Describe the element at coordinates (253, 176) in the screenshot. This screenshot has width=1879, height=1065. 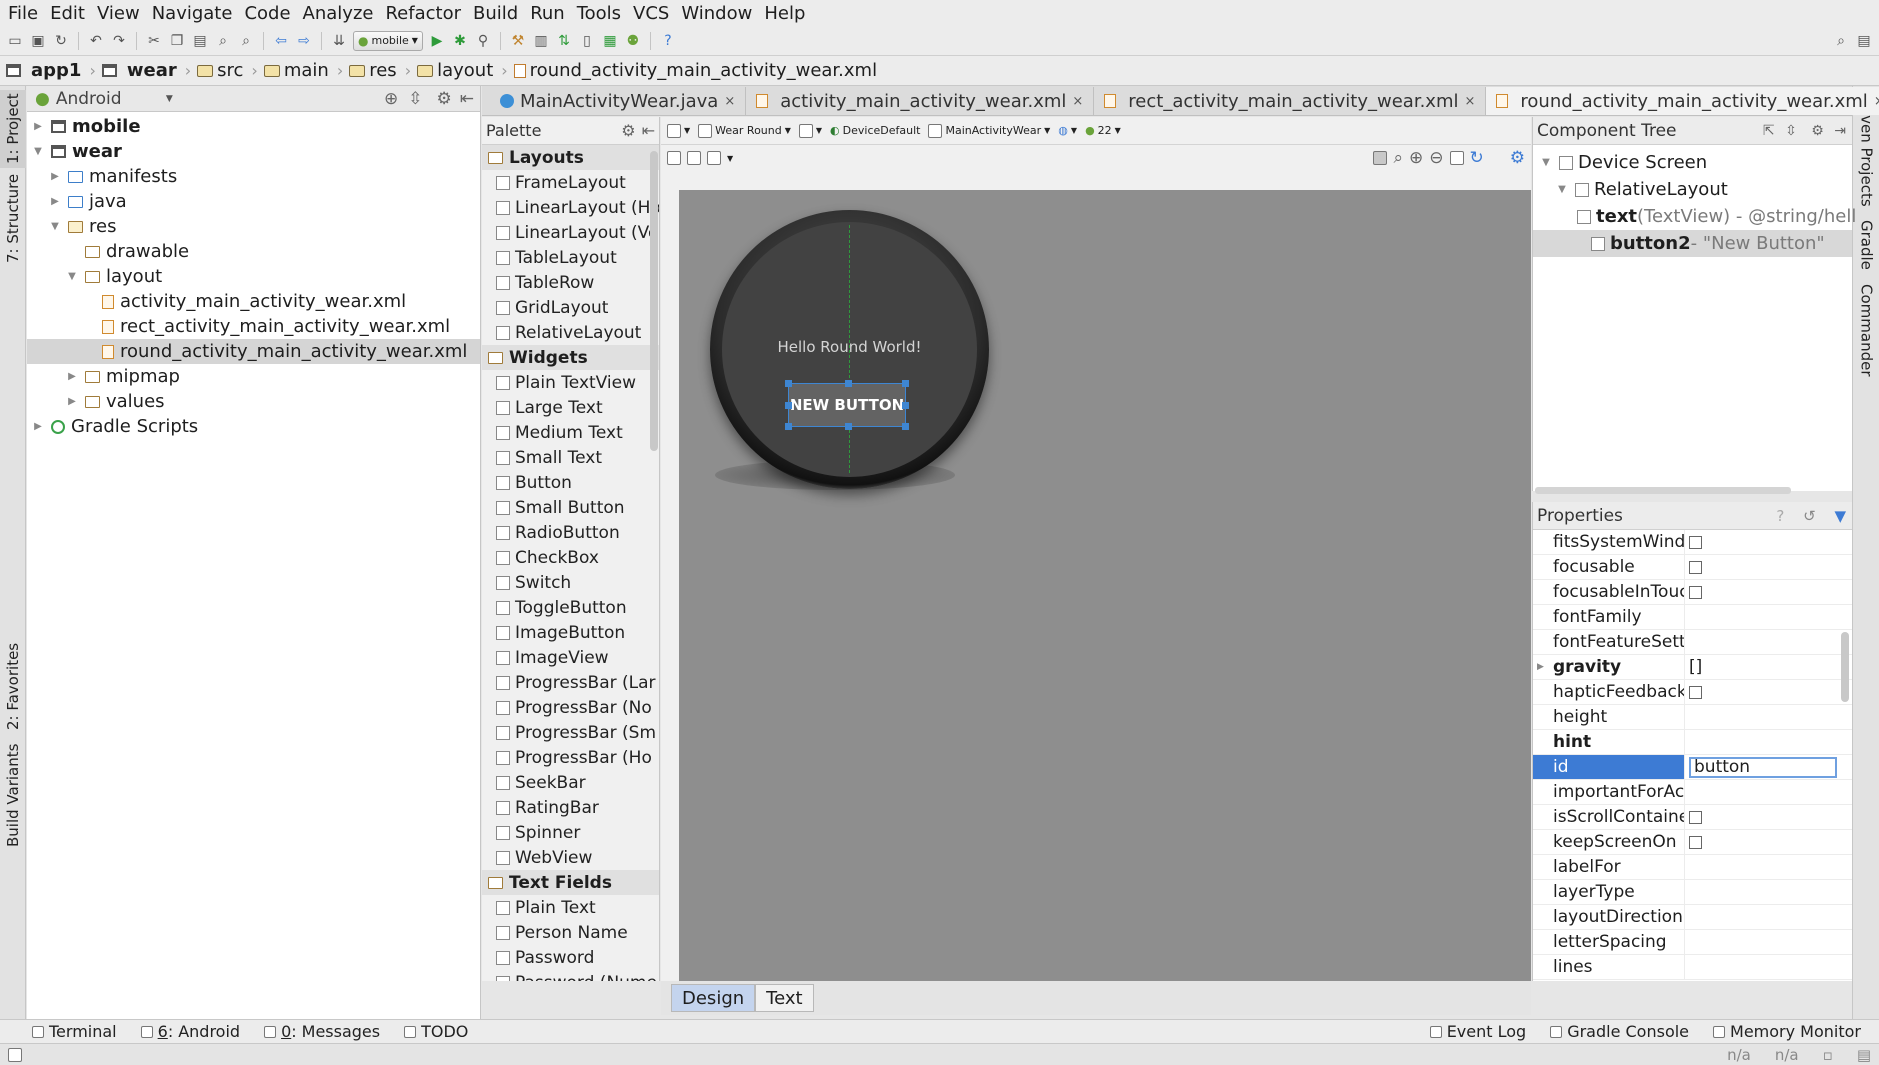
I see `tree-node-manifests: ▶ manifests` at that location.